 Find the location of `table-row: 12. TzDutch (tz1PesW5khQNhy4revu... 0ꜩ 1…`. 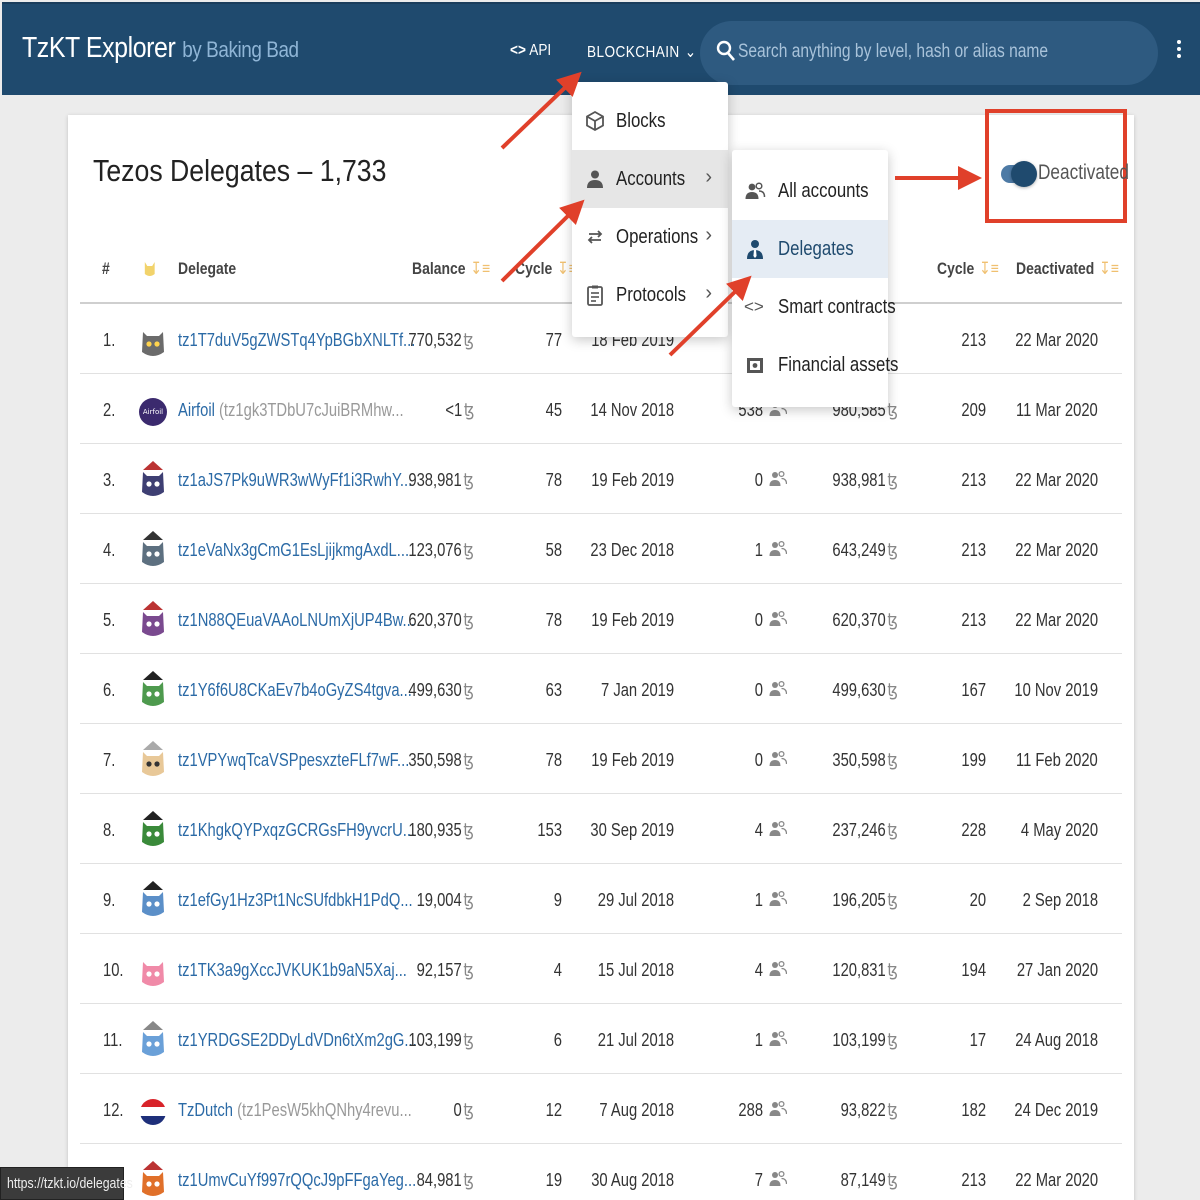

table-row: 12. TzDutch (tz1PesW5khQNhy4revu... 0ꜩ 1… is located at coordinates (600, 1109).